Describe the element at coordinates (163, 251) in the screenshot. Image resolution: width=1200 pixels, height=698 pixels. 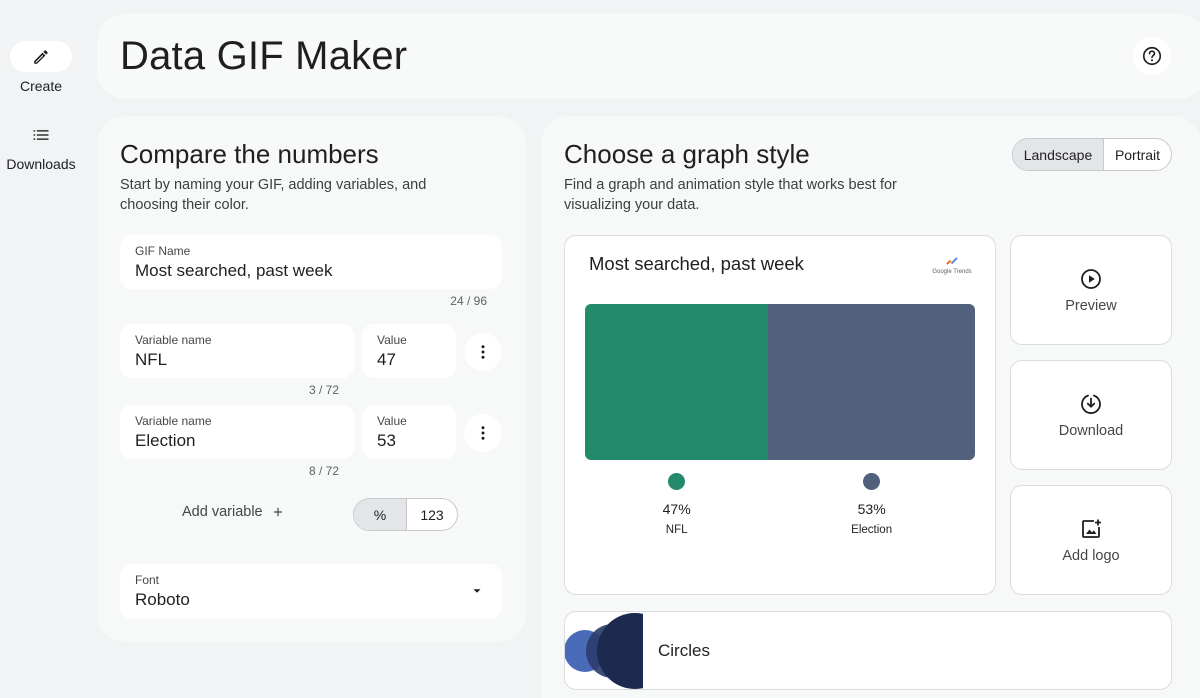
I see `gif-name-label: GIF Name` at that location.